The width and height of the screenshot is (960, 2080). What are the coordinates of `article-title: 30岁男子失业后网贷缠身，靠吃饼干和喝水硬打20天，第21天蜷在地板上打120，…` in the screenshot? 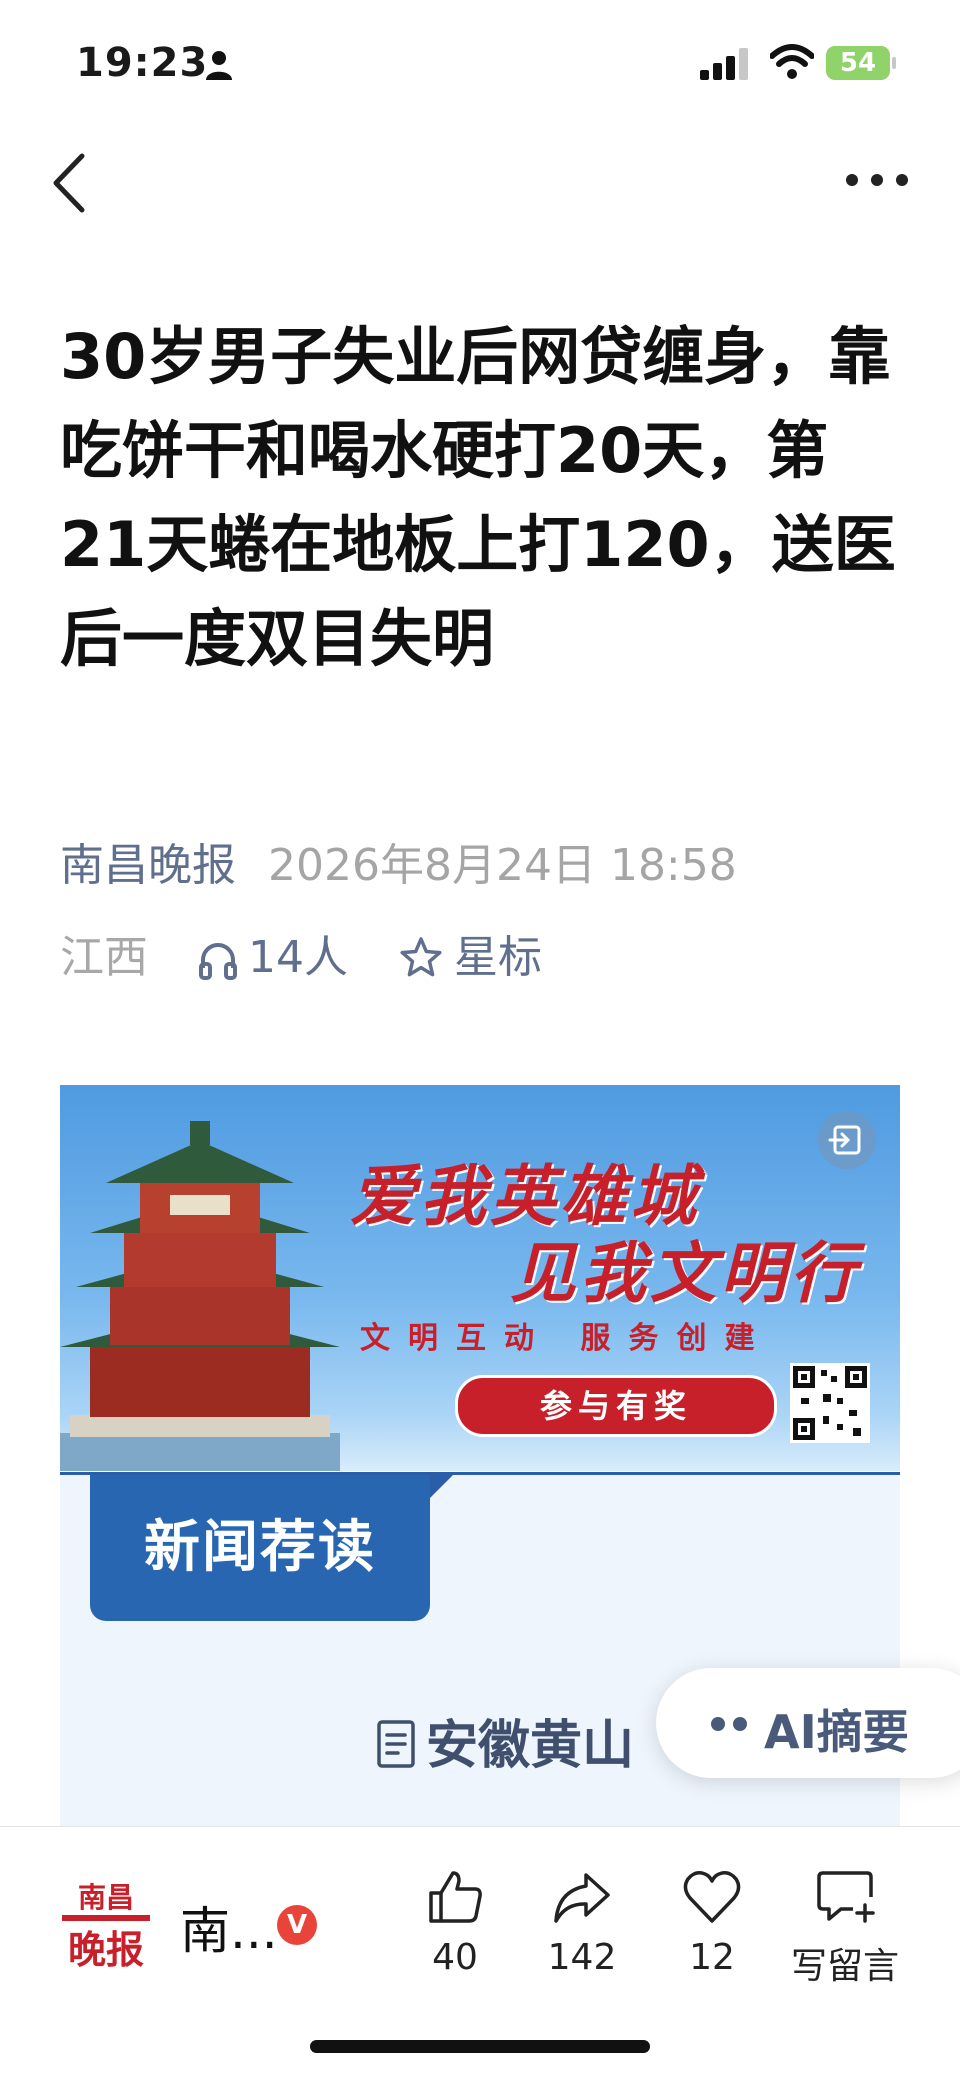 It's located at (478, 497).